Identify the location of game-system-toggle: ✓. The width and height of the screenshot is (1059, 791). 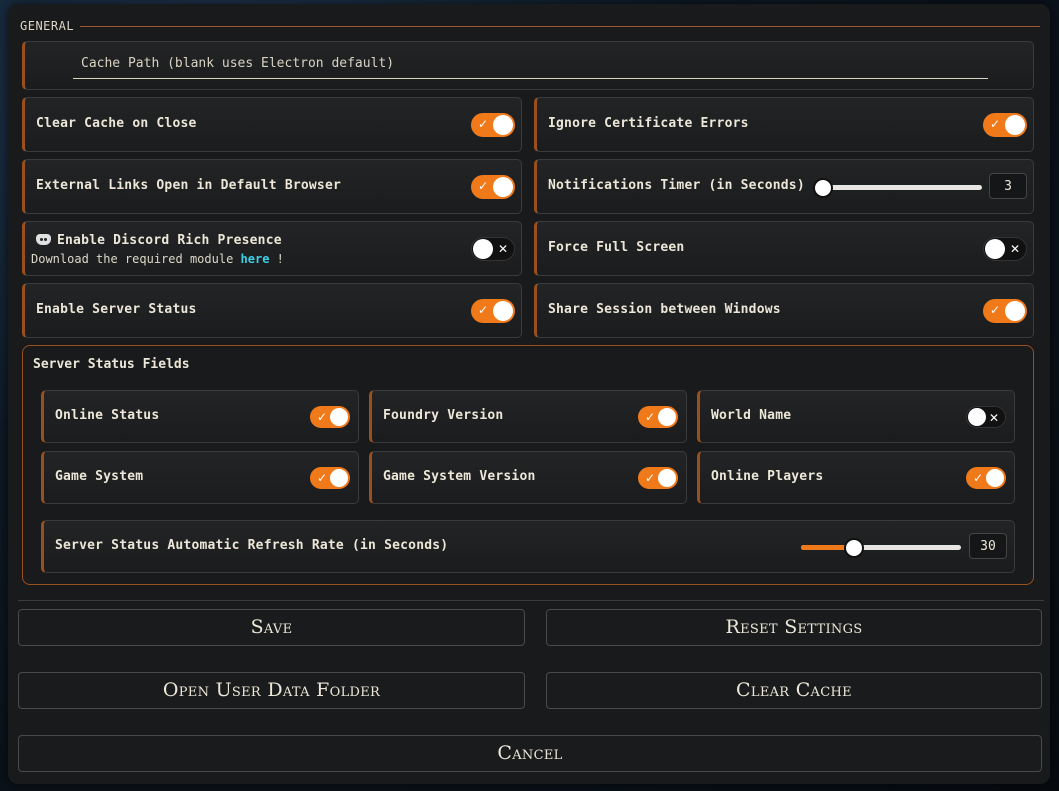
(330, 478).